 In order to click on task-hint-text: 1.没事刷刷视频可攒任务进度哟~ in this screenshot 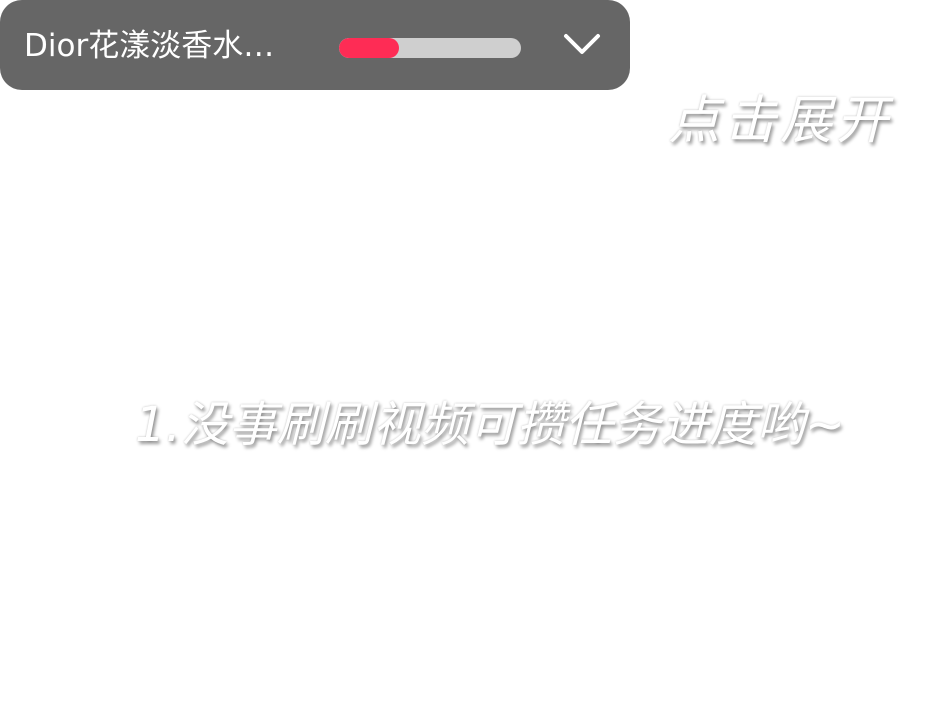, I will do `click(490, 425)`.